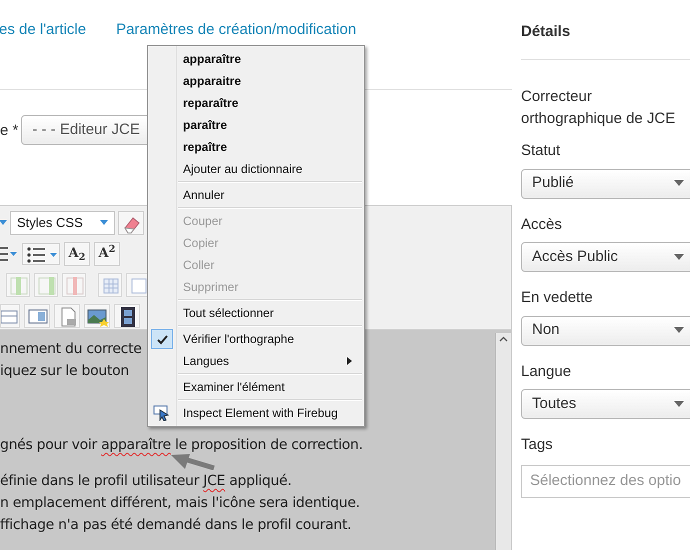  I want to click on document-icon, so click(67, 316).